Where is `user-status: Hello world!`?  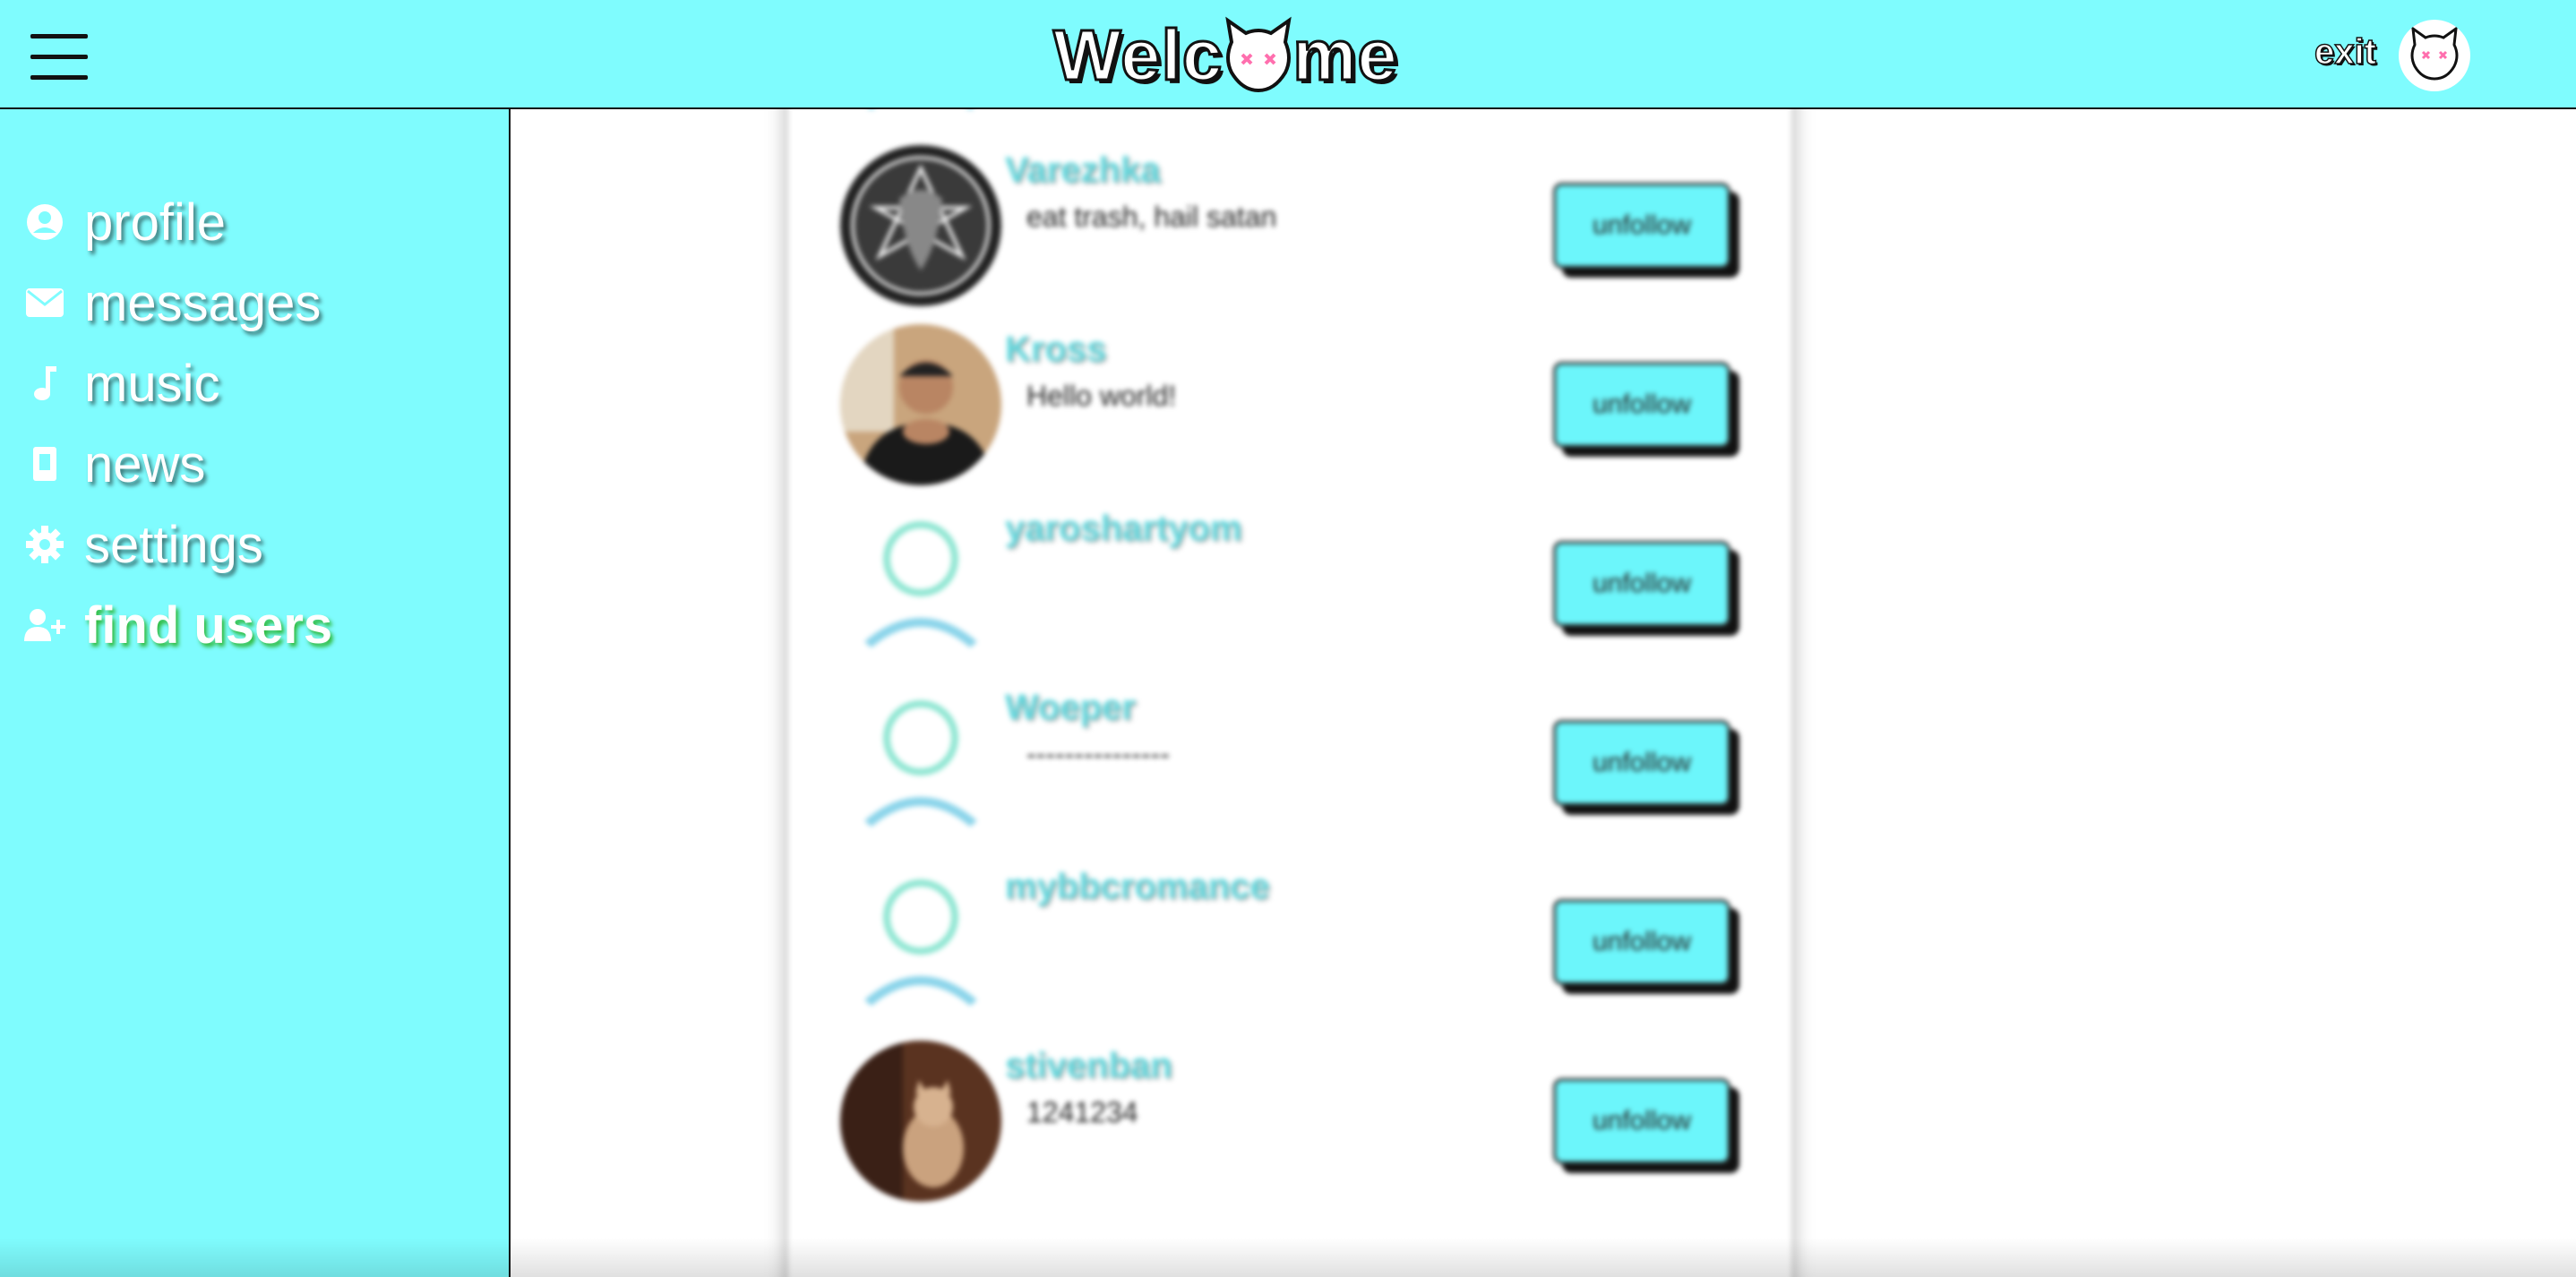
user-status: Hello world! is located at coordinates (1101, 396).